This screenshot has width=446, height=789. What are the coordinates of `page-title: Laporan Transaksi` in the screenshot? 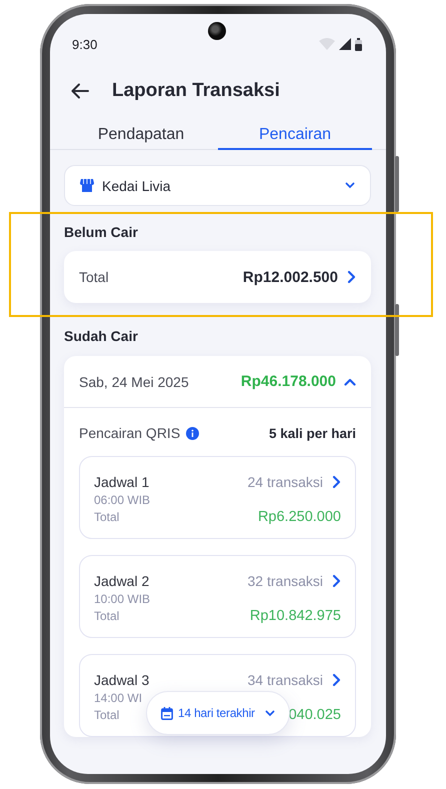 It's located at (196, 91).